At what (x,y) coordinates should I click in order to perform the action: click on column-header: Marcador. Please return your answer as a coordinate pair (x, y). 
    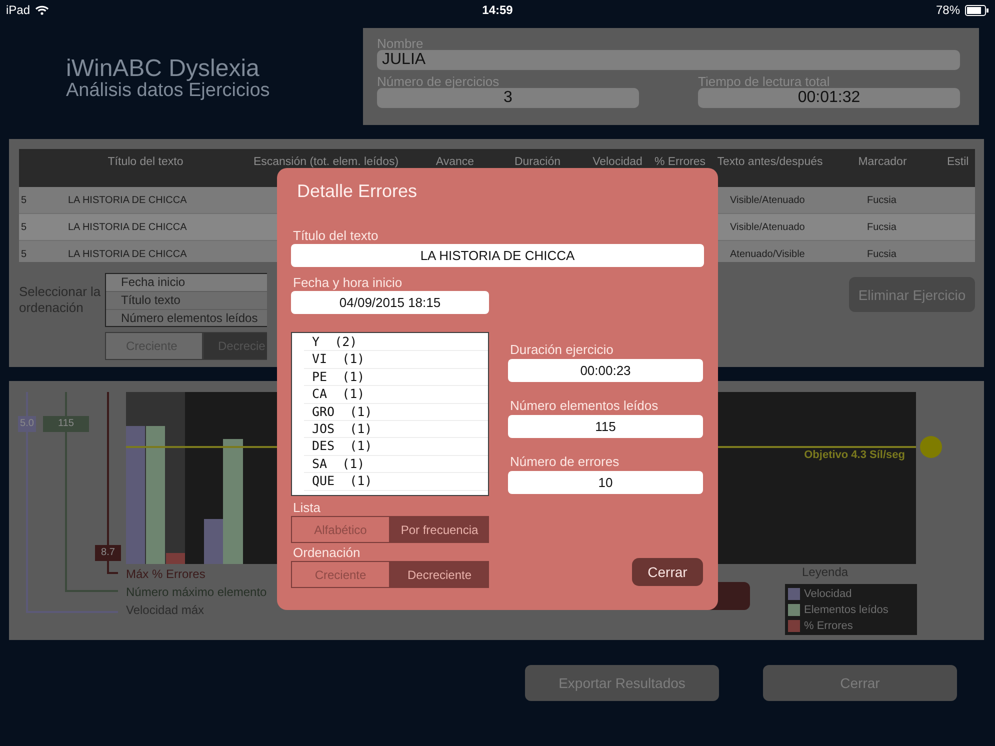
    Looking at the image, I should click on (882, 162).